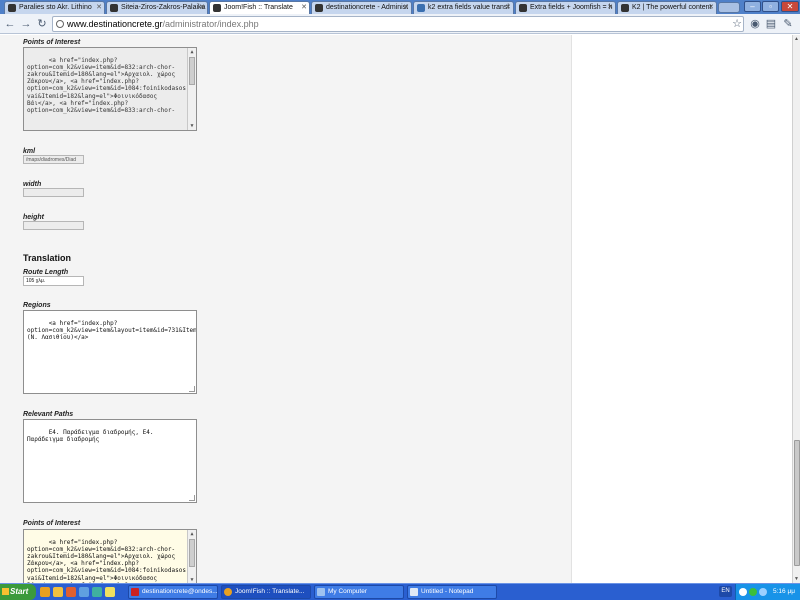  What do you see at coordinates (36, 281) in the screenshot?
I see `route-length-value: 105 χλμ.` at bounding box center [36, 281].